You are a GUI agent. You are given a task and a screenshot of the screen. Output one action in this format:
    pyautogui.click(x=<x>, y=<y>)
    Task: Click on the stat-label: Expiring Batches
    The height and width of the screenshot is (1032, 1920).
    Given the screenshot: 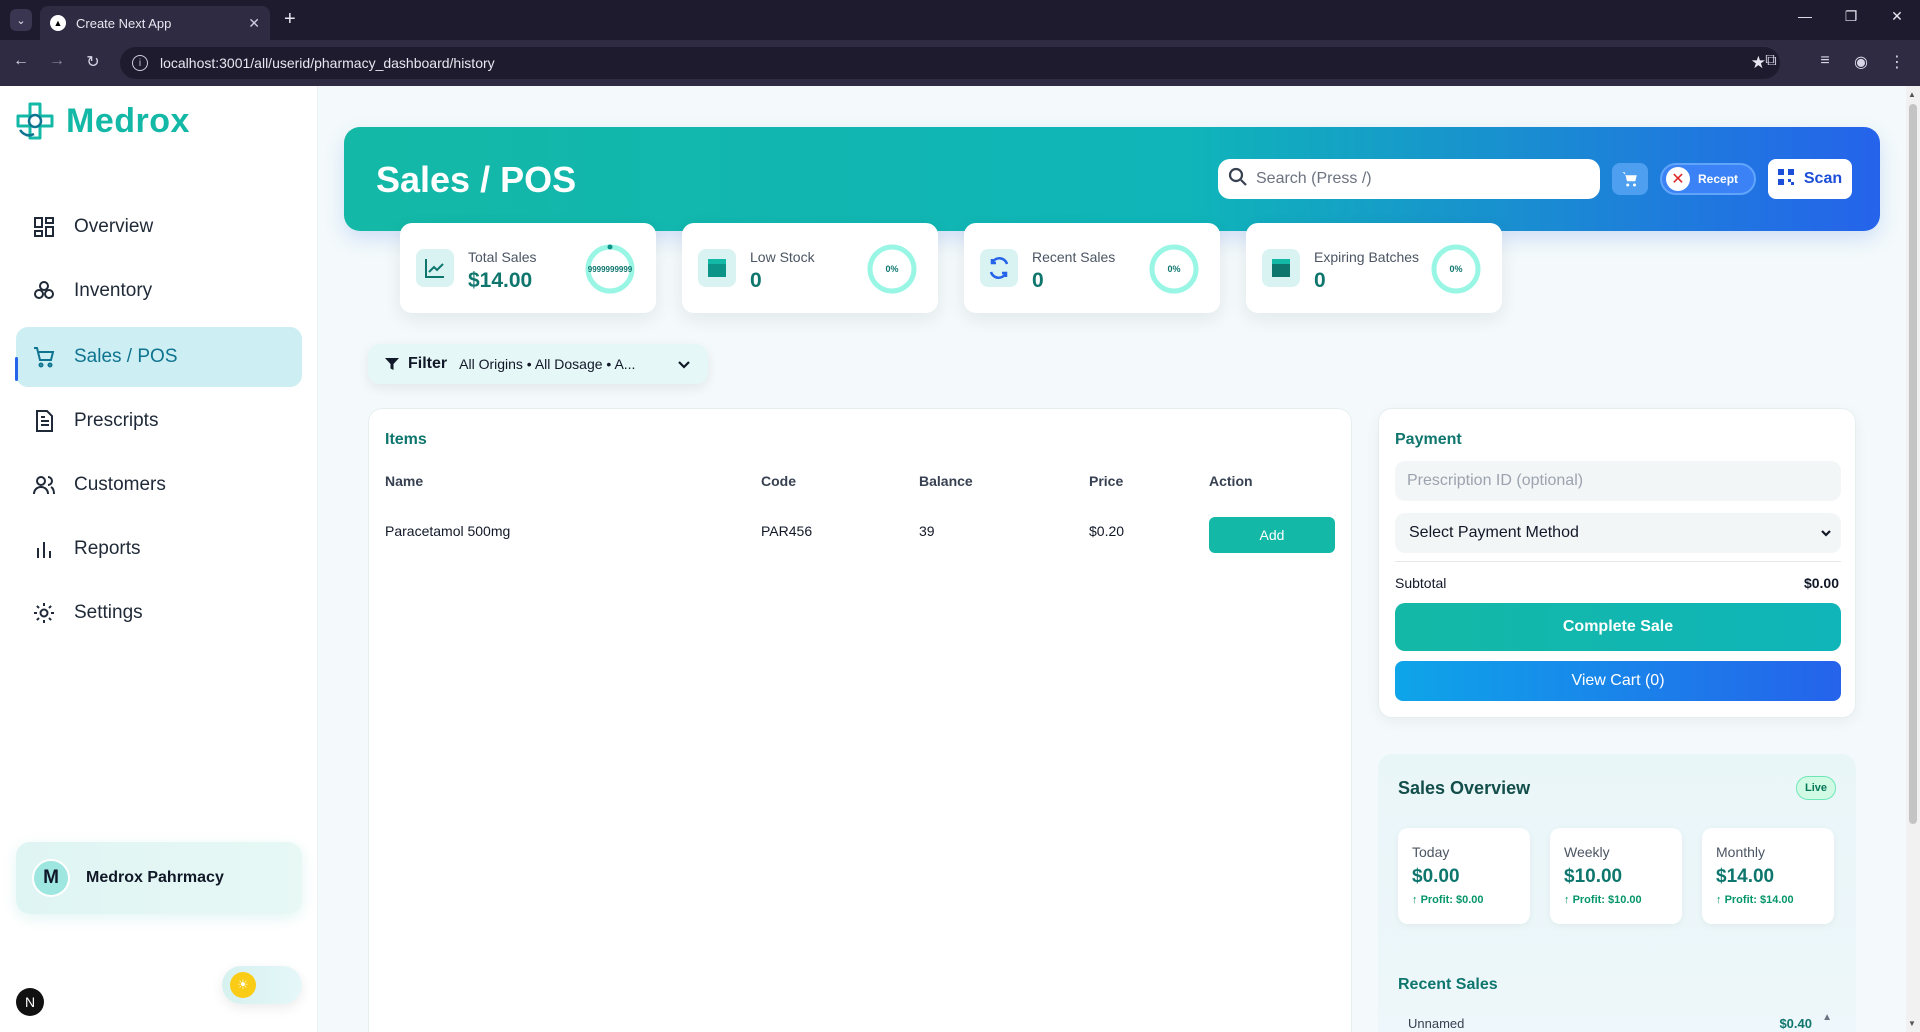 What is the action you would take?
    pyautogui.click(x=1367, y=257)
    